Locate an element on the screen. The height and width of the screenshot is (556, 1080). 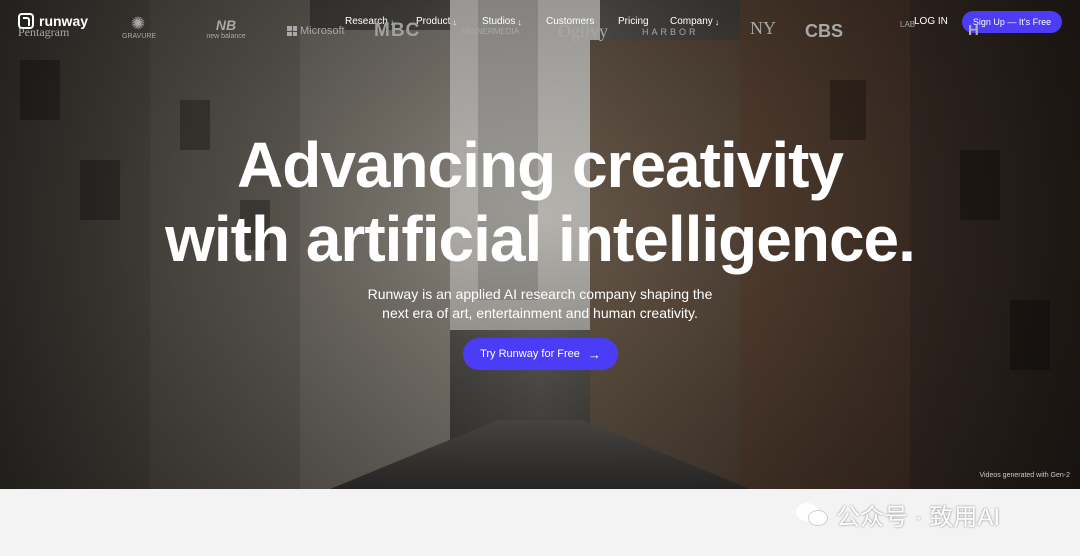
menu-item-pricing: Pricing is located at coordinates (644, 21).